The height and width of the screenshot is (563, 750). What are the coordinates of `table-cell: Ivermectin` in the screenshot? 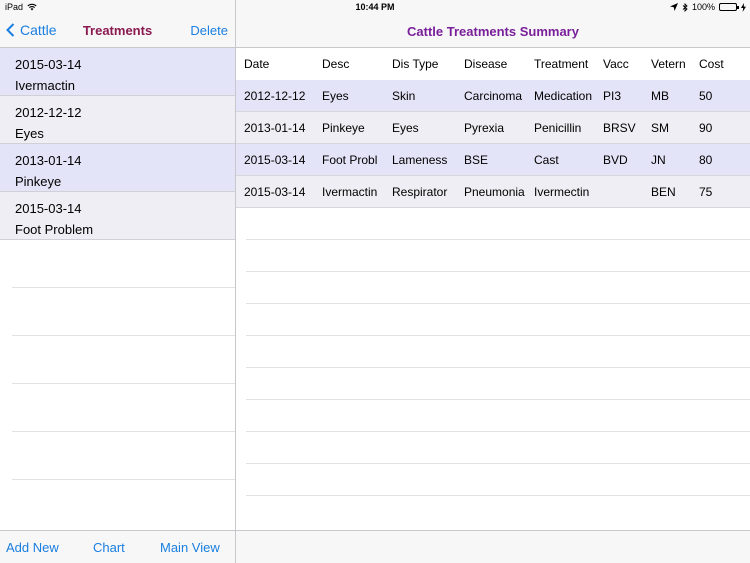 It's located at (562, 192).